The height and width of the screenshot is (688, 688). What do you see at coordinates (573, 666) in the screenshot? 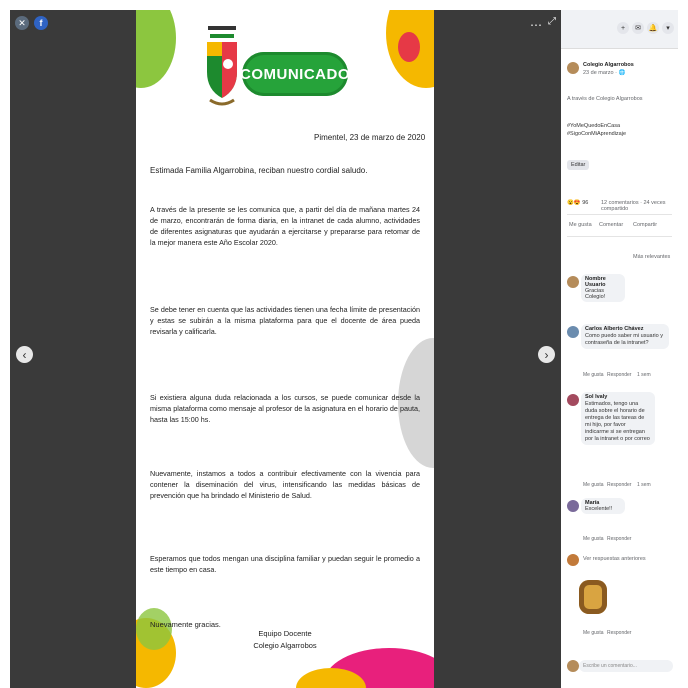
I see `my-avatar` at bounding box center [573, 666].